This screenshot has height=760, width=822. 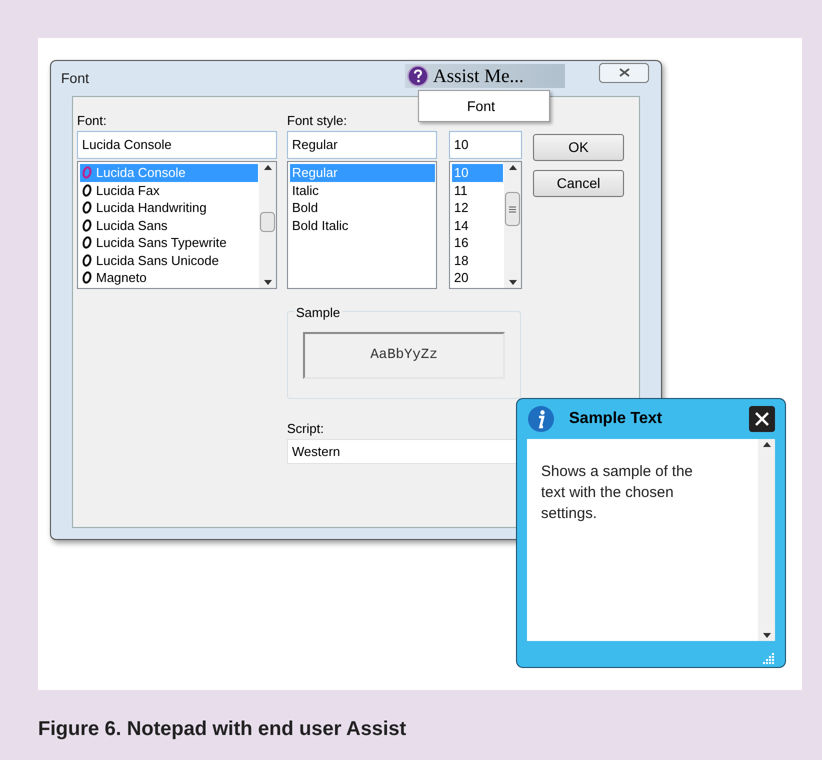 What do you see at coordinates (141, 173) in the screenshot?
I see `item-label: Lucida Console` at bounding box center [141, 173].